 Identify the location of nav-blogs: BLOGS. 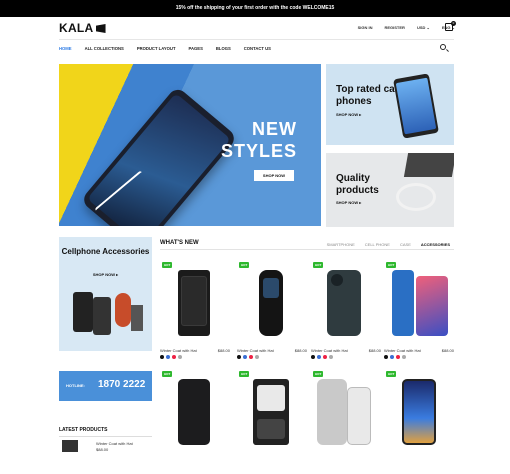
(223, 48).